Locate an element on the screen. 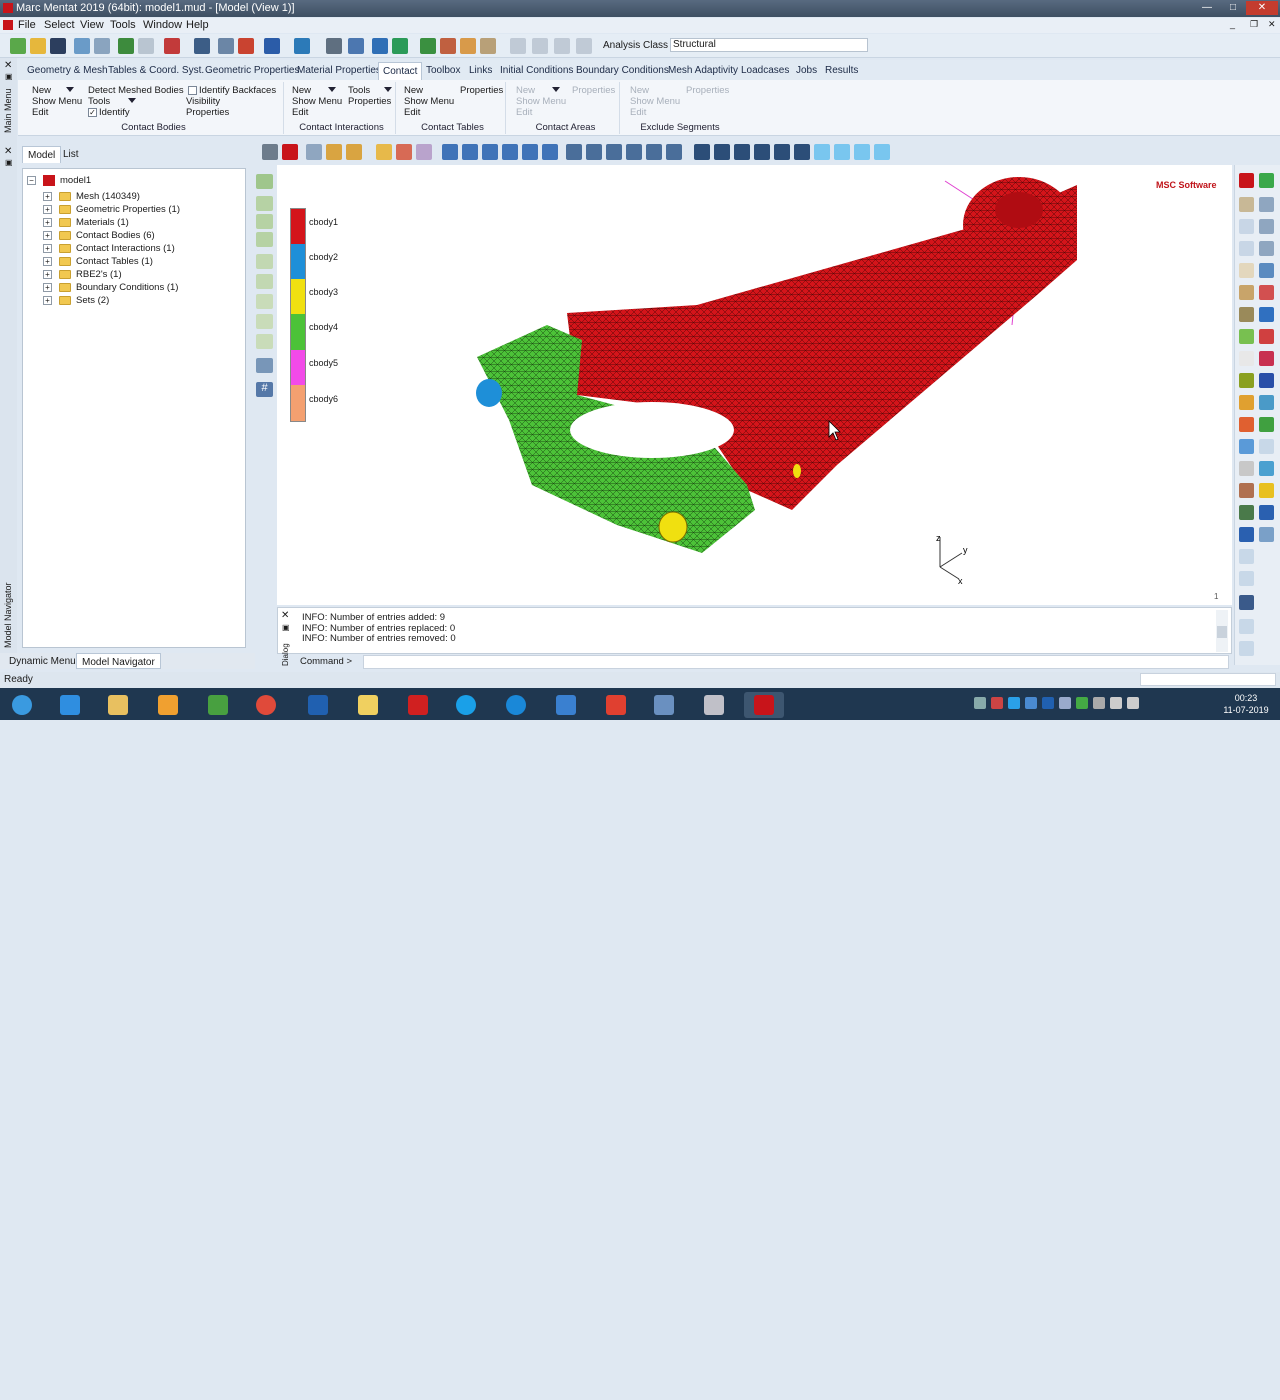 The image size is (1280, 1400). rotate-y-icon is located at coordinates (594, 152).